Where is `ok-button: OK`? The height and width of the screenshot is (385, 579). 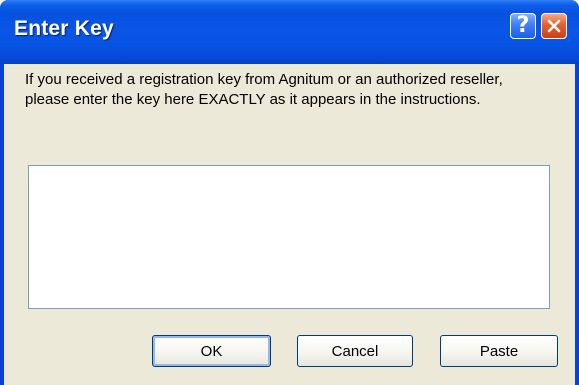 ok-button: OK is located at coordinates (211, 351).